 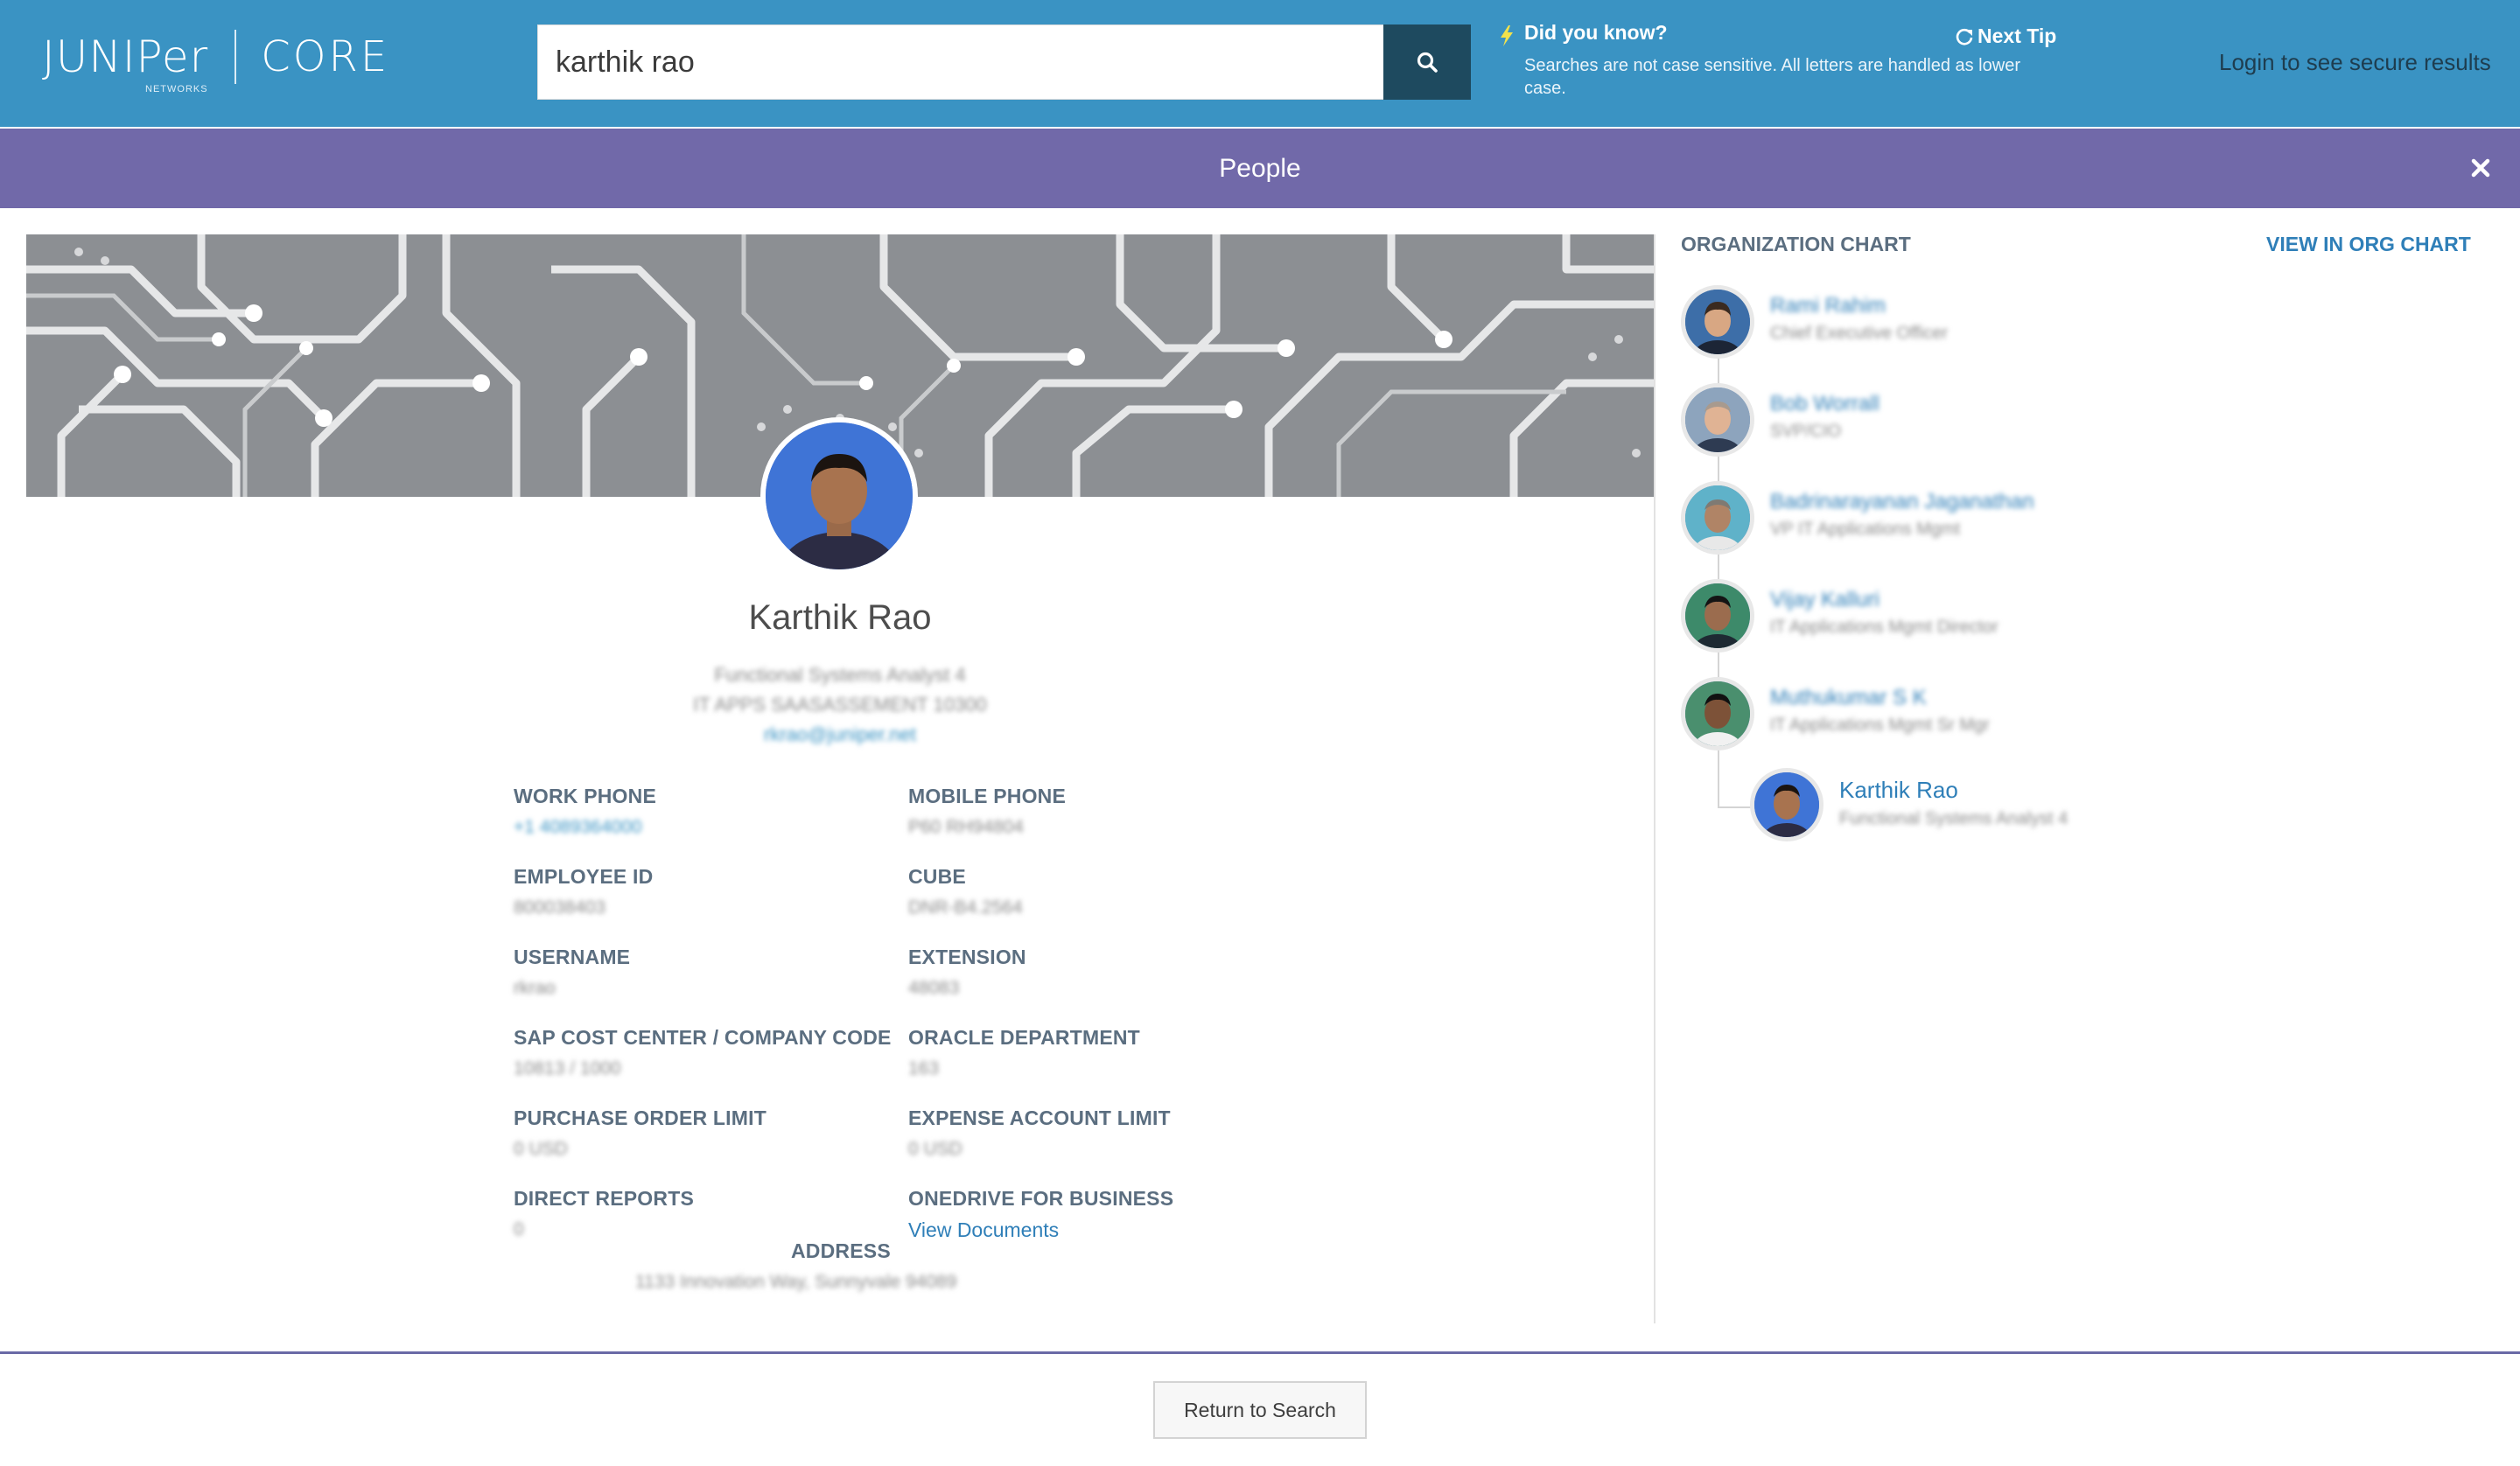 What do you see at coordinates (1655, 778) in the screenshot?
I see `column-divider` at bounding box center [1655, 778].